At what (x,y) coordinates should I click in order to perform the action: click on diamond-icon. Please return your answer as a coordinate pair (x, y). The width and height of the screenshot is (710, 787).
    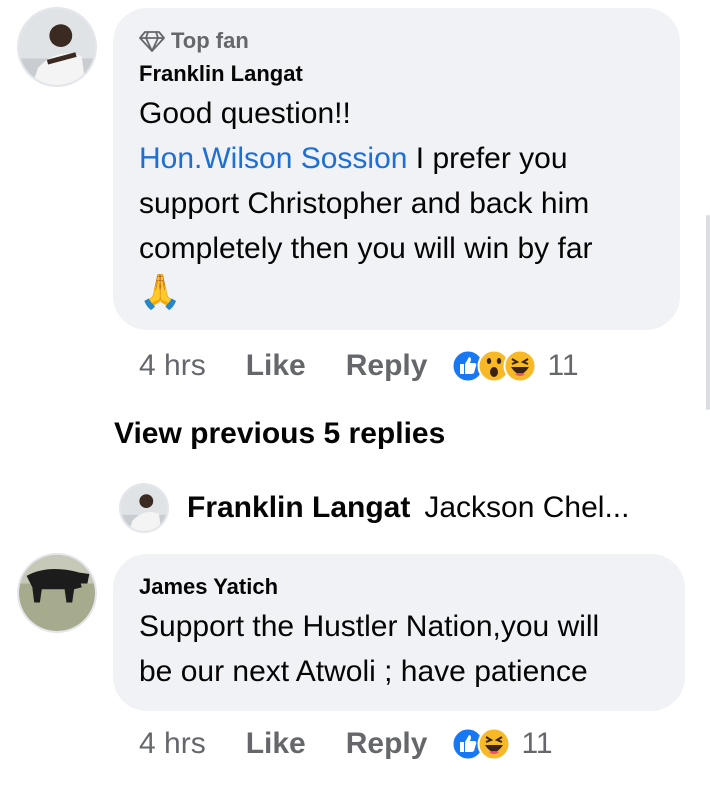
    Looking at the image, I should click on (152, 41).